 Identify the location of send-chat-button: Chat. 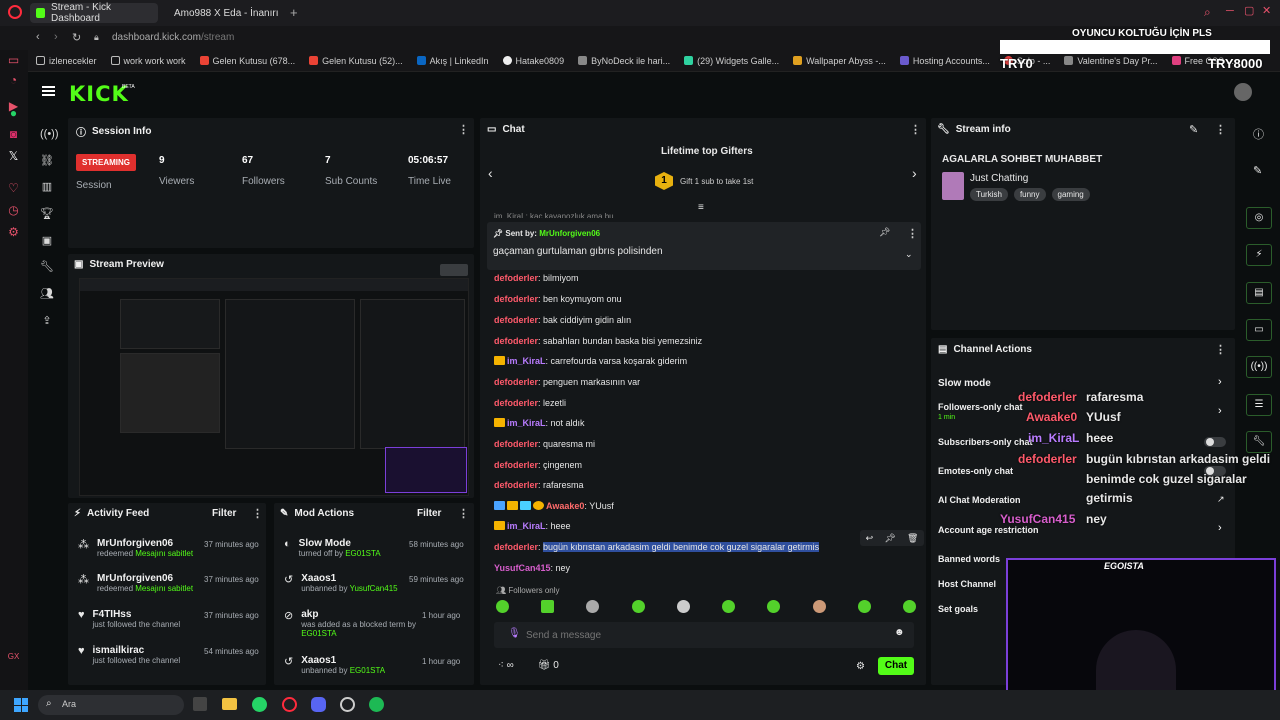
(896, 666).